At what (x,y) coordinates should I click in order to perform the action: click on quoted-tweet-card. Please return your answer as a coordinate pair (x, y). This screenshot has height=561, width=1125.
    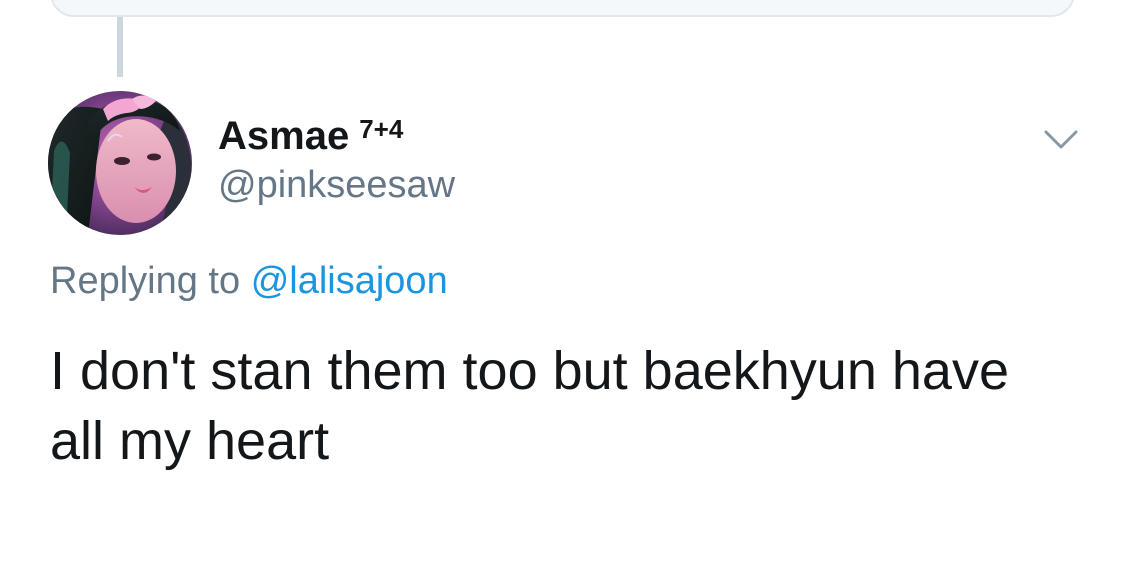
    Looking at the image, I should click on (562, 8).